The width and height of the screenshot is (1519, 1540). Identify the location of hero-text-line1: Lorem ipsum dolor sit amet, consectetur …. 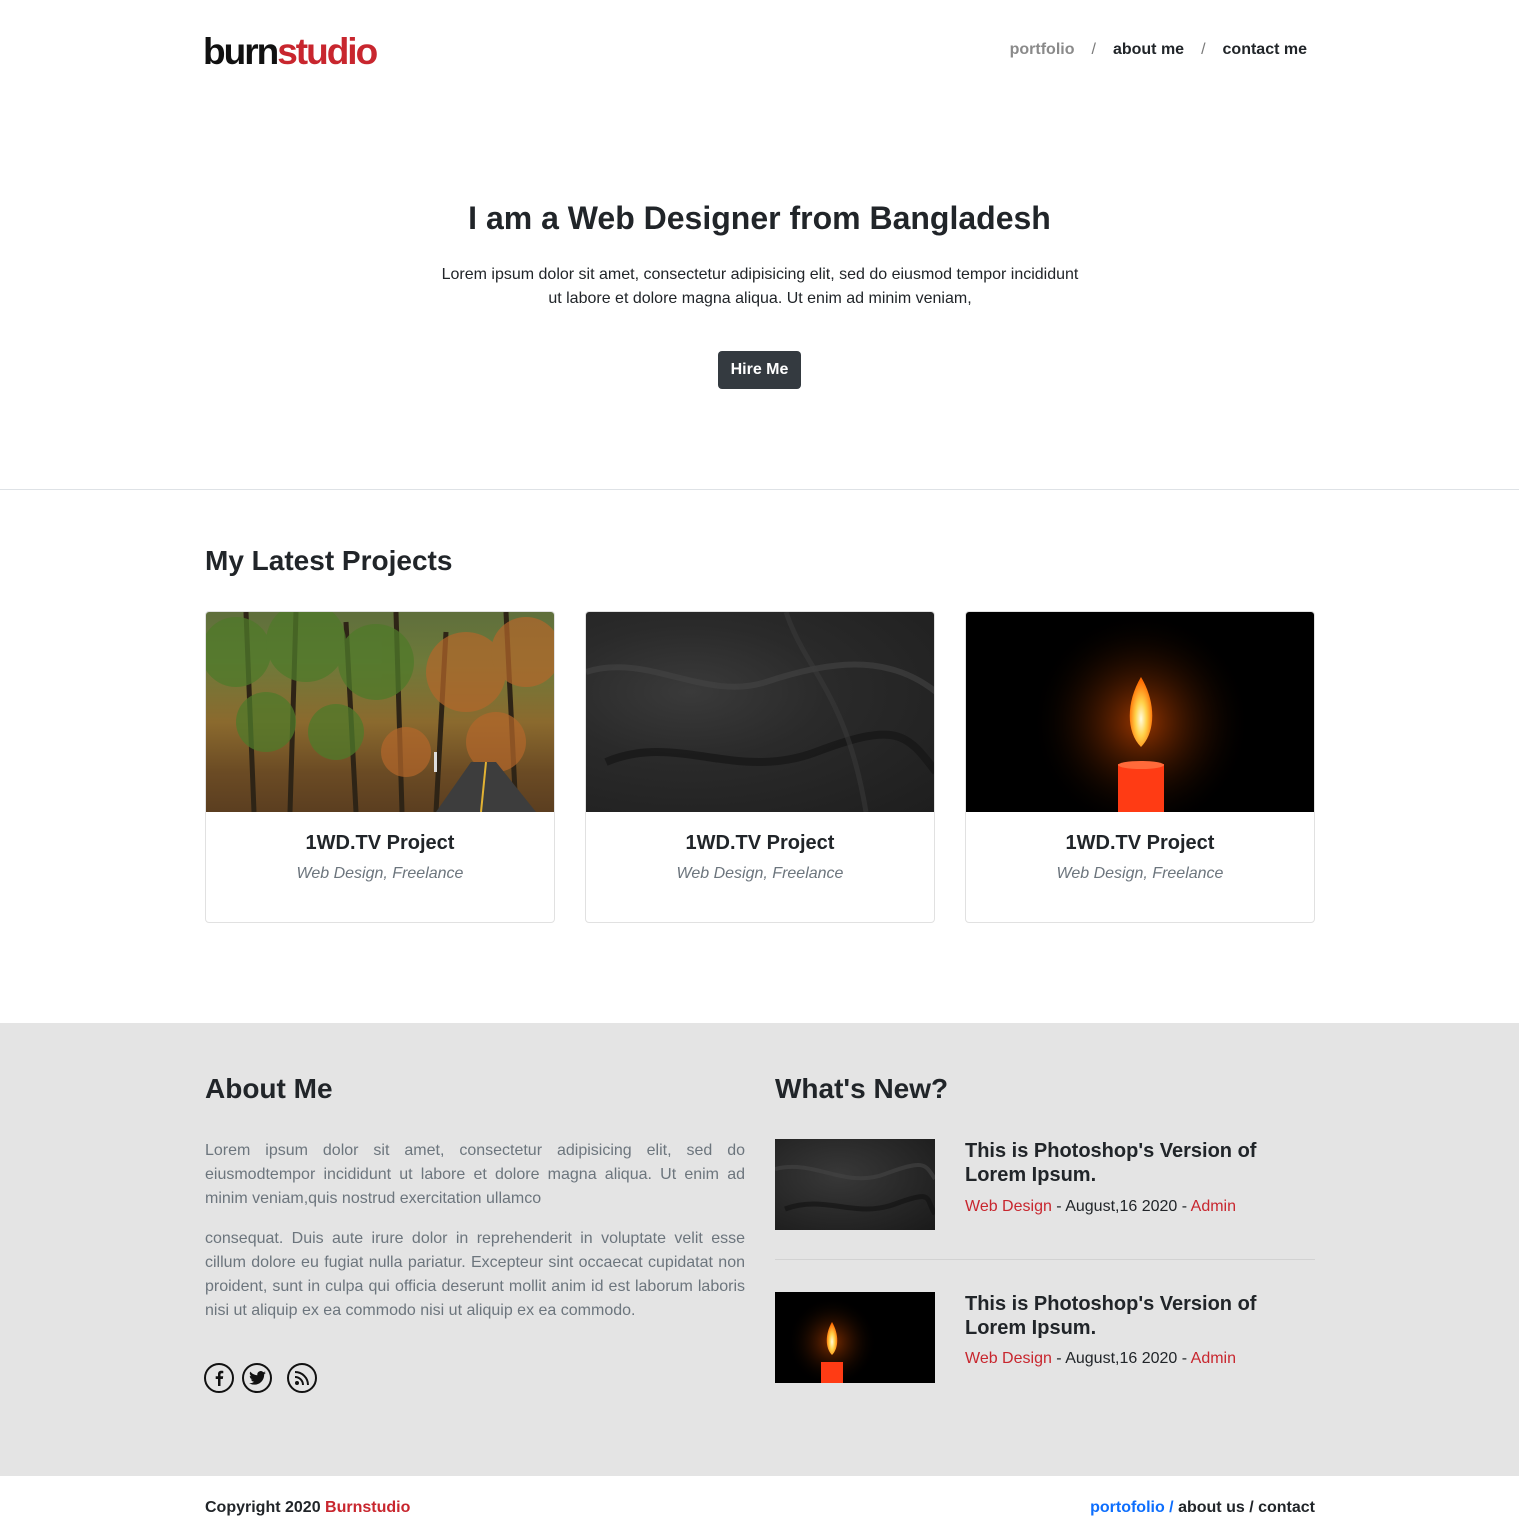
(760, 274).